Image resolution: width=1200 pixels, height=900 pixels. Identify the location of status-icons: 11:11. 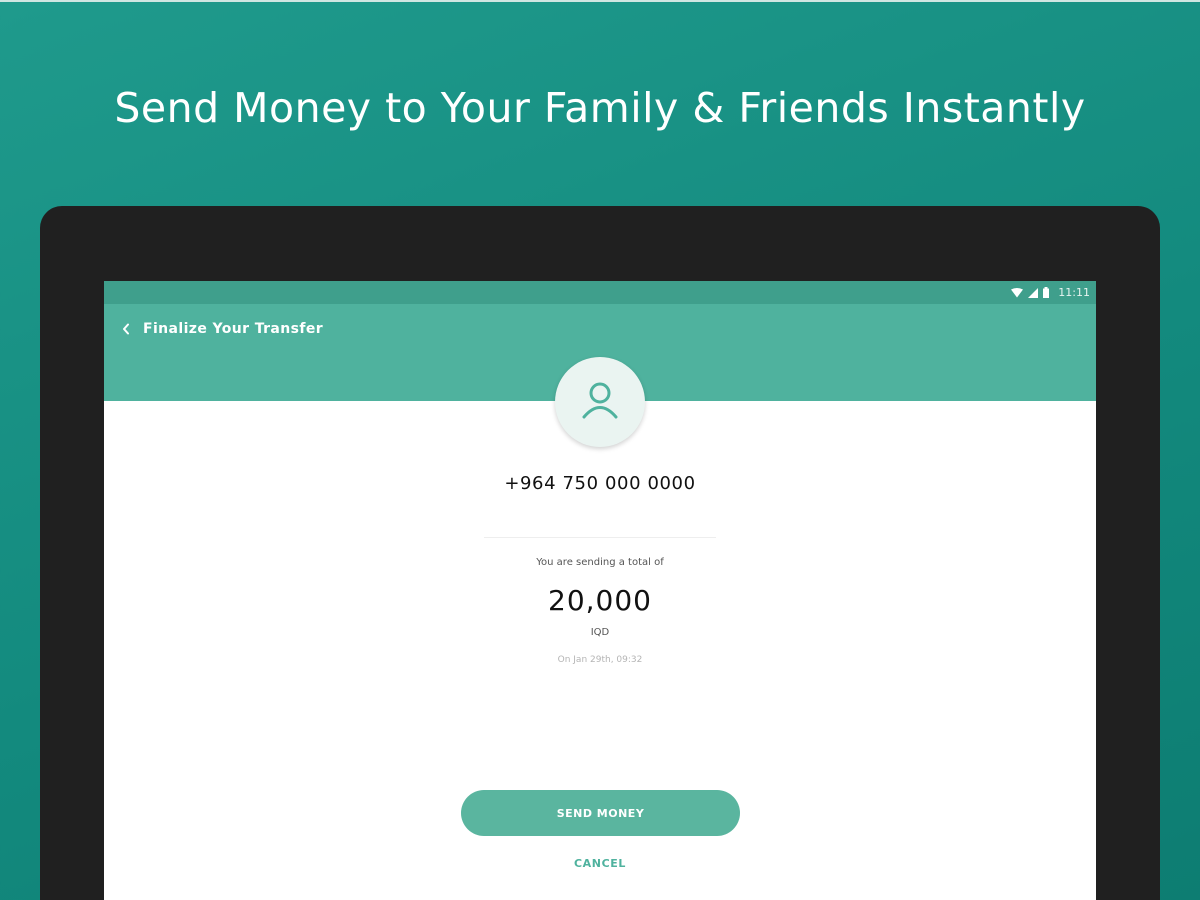
(1050, 292).